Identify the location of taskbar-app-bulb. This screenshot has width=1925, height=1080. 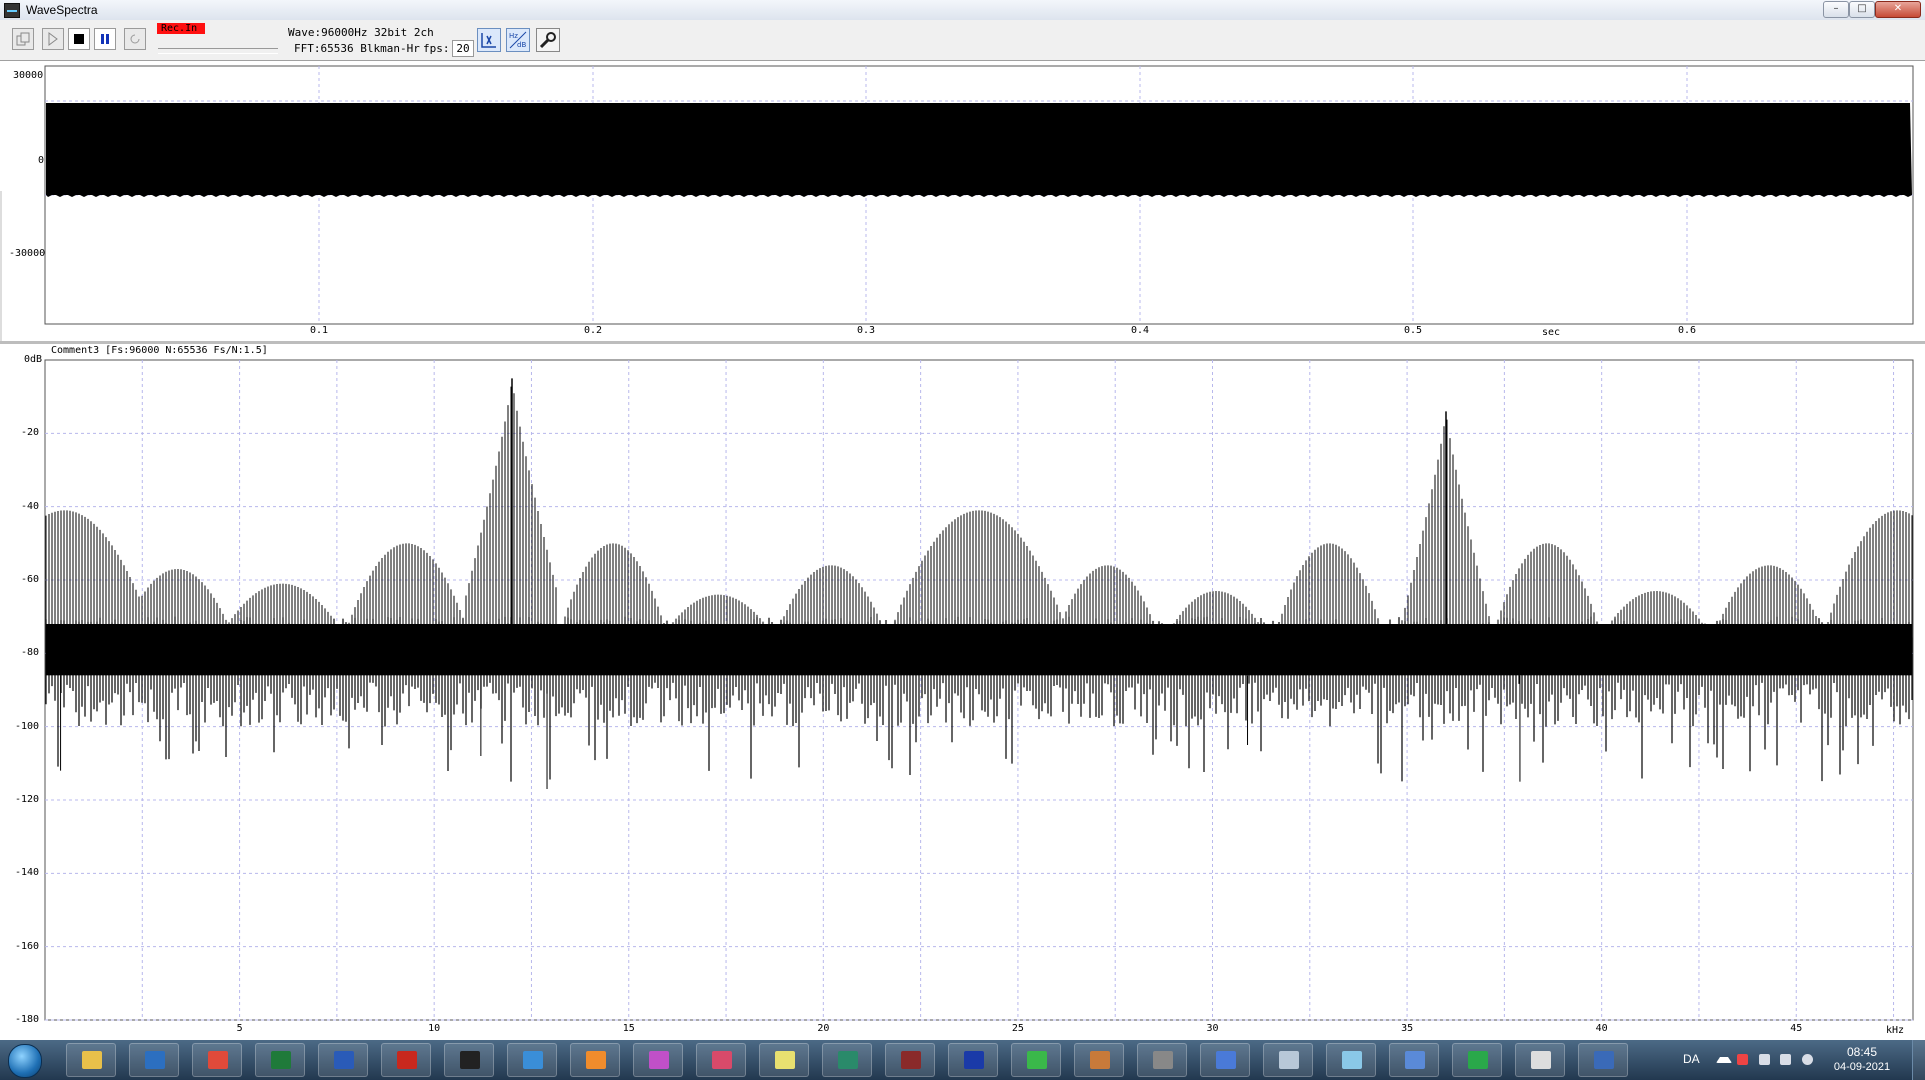
(784, 1060).